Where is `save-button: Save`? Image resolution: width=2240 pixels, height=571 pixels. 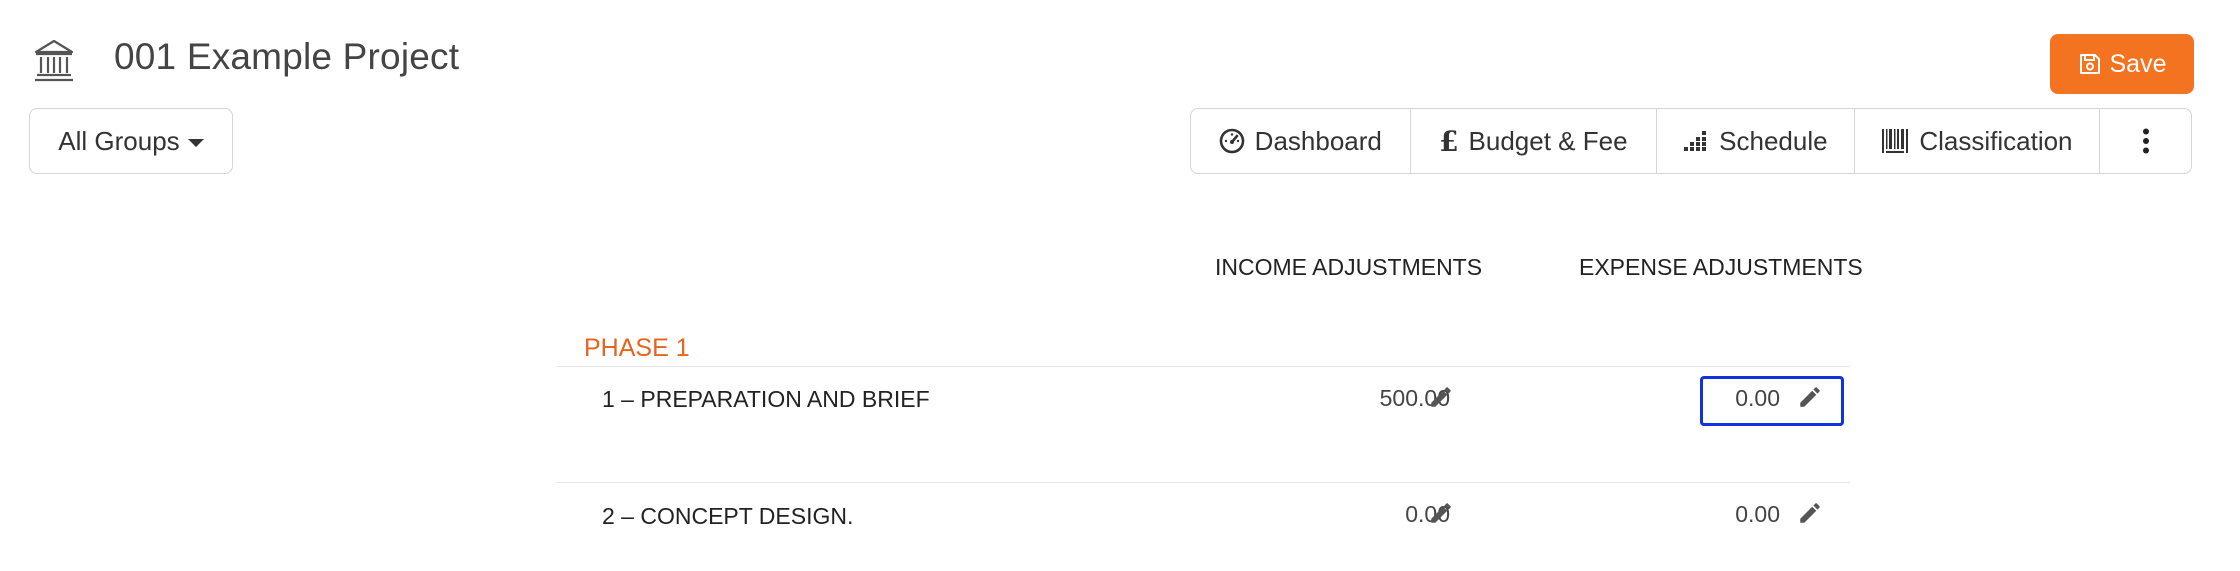 save-button: Save is located at coordinates (2122, 64).